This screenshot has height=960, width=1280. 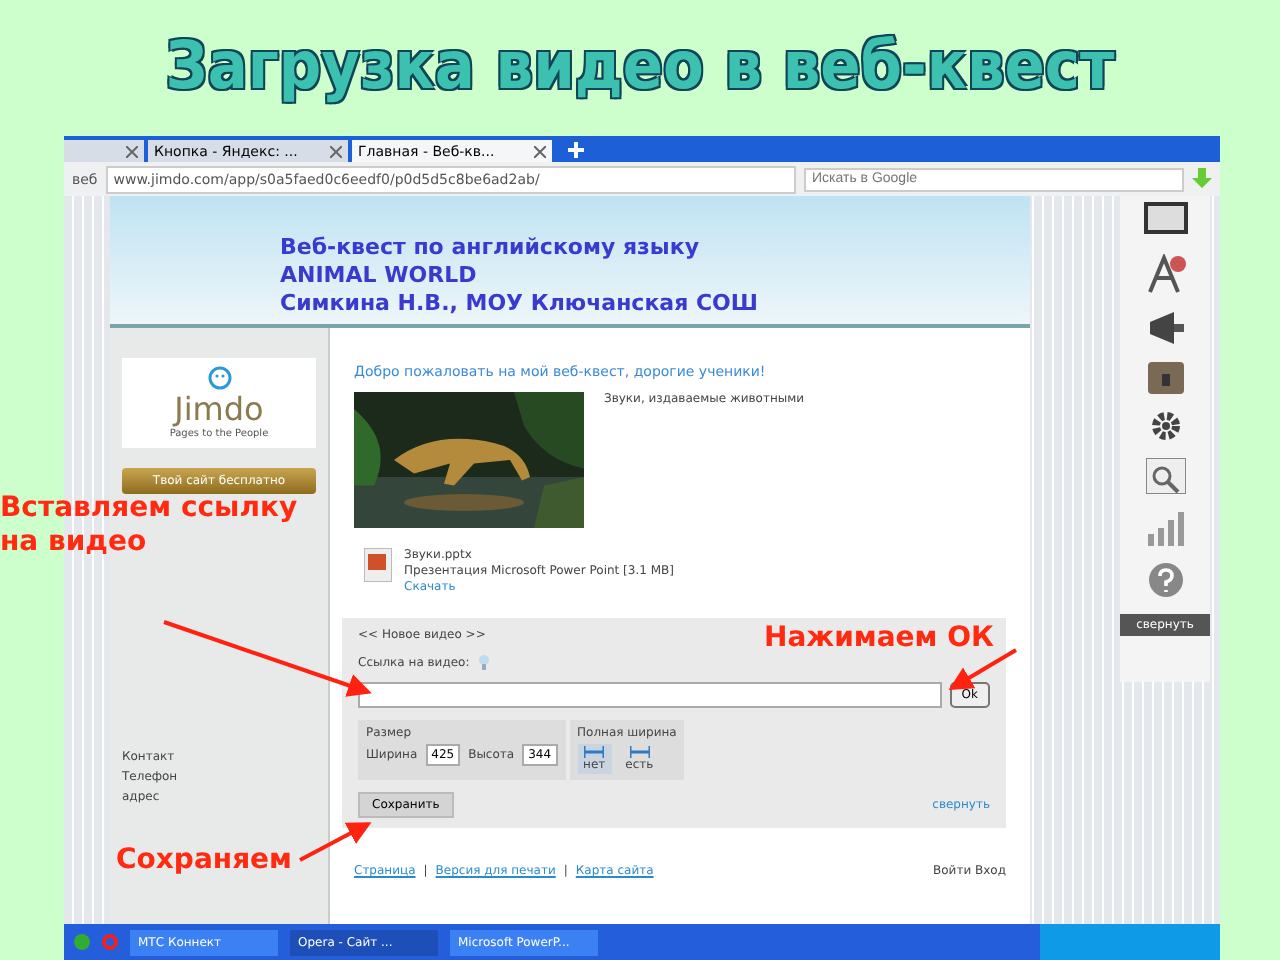 What do you see at coordinates (640, 66) in the screenshot?
I see `slide-title: Загрузка видео в веб-квест` at bounding box center [640, 66].